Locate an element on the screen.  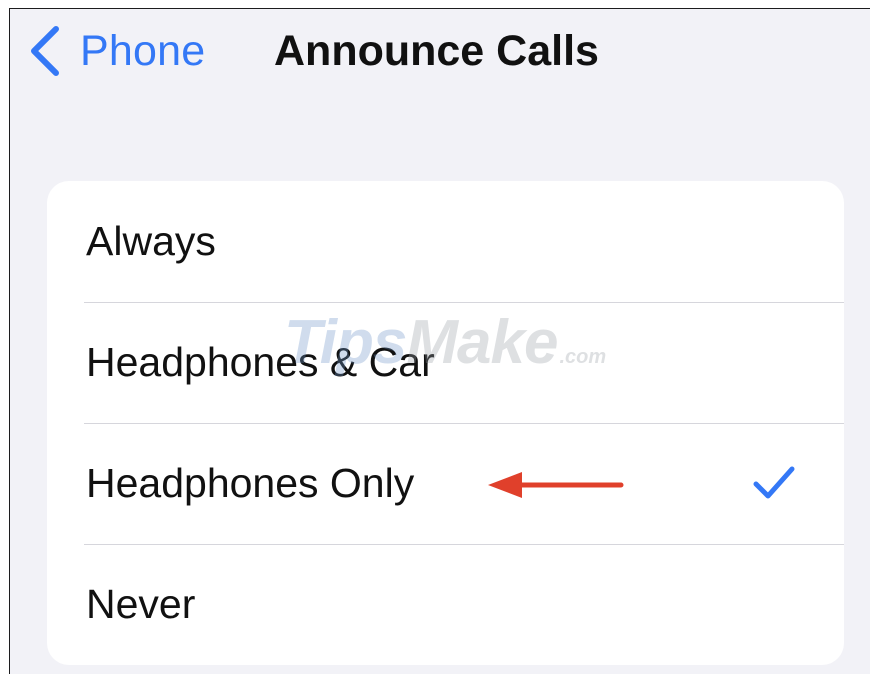
back-button: Phone is located at coordinates (116, 51).